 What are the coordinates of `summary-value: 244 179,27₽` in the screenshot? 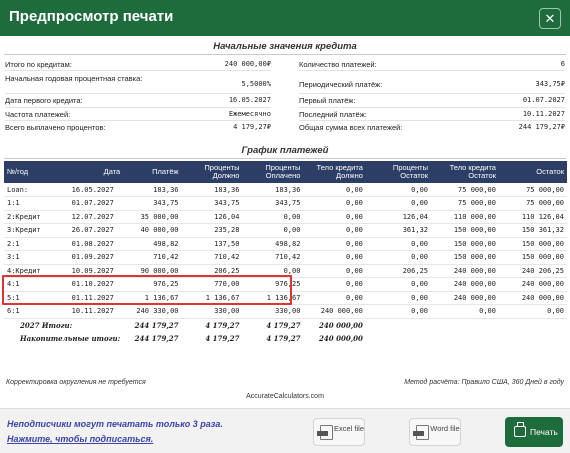 It's located at (541, 127).